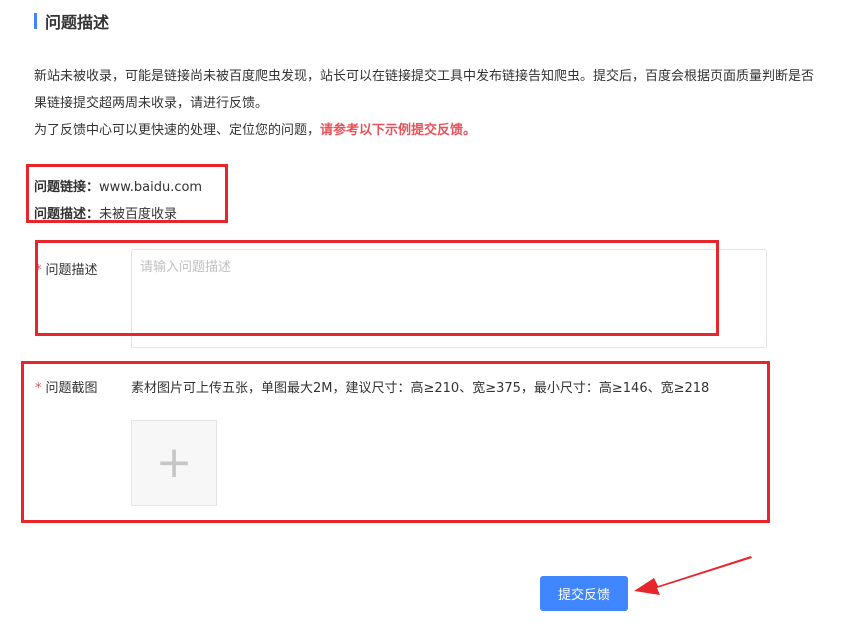 The width and height of the screenshot is (866, 641). I want to click on screenshot-label-text: 问题截图, so click(71, 388).